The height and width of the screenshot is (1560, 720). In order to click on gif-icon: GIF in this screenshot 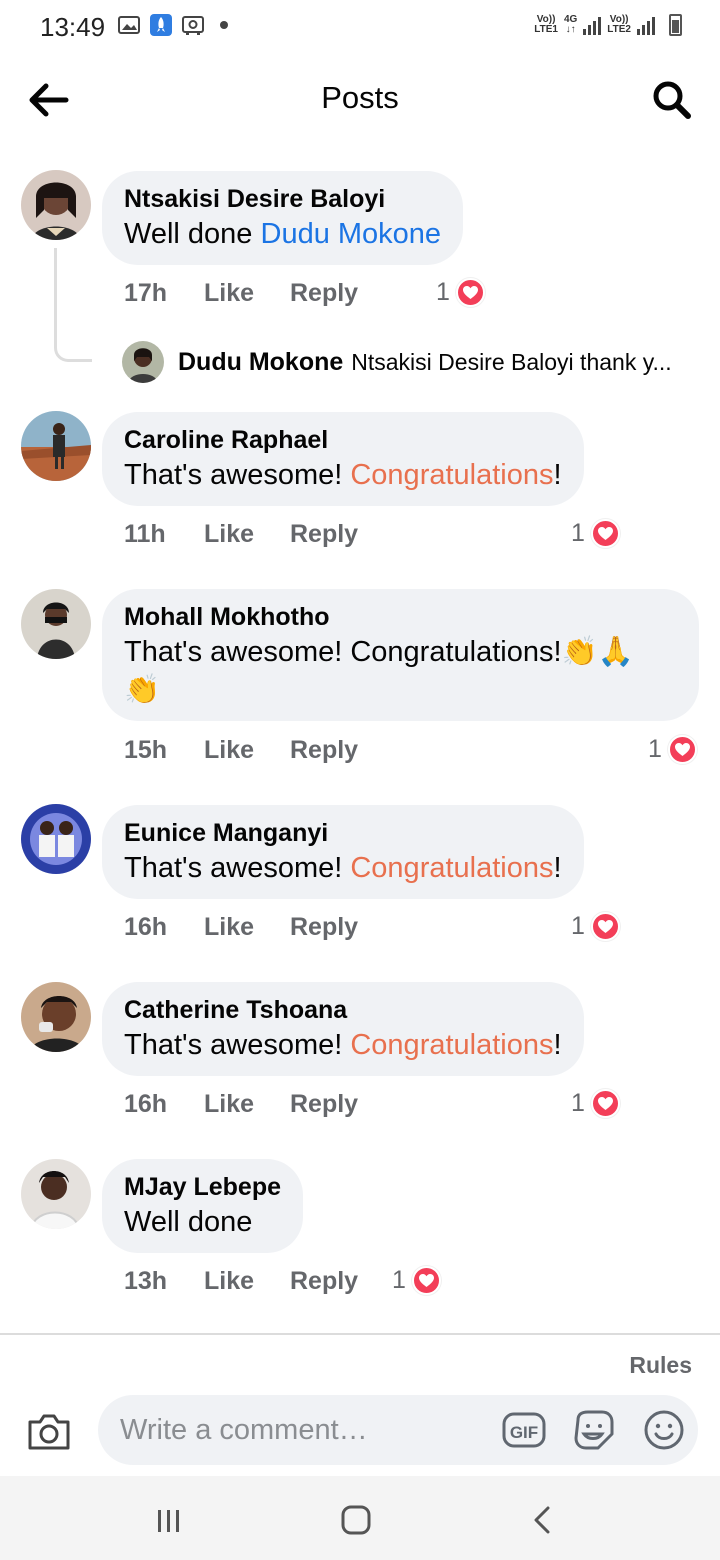, I will do `click(524, 1430)`.